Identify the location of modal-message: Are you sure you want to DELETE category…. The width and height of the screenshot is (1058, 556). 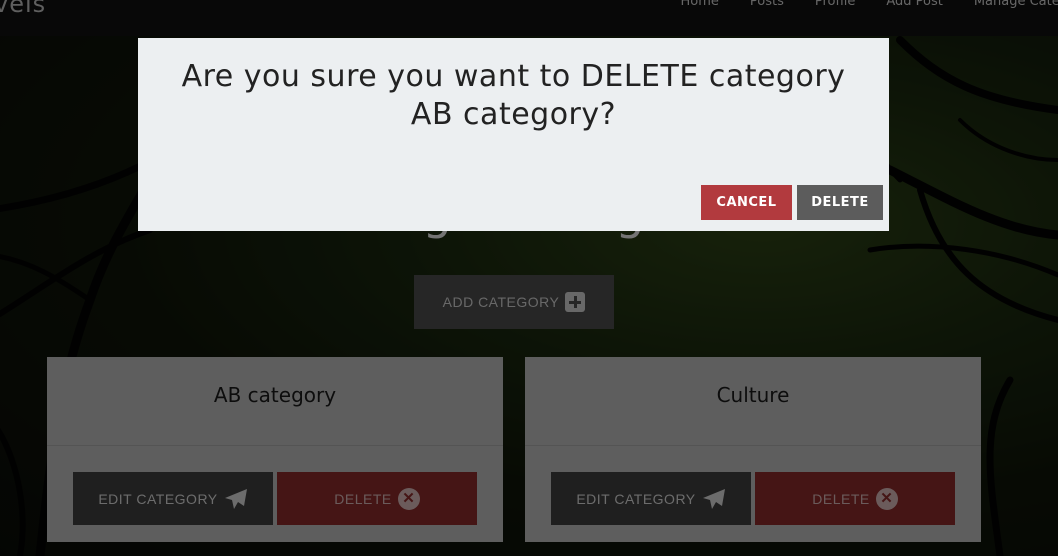
(513, 95).